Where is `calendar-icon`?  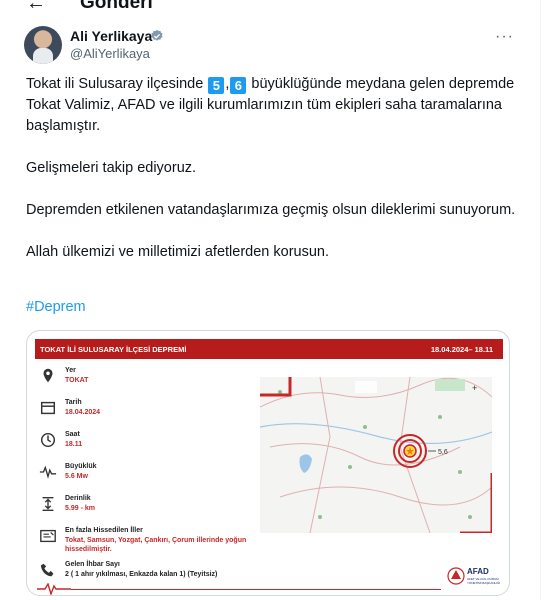 calendar-icon is located at coordinates (48, 408).